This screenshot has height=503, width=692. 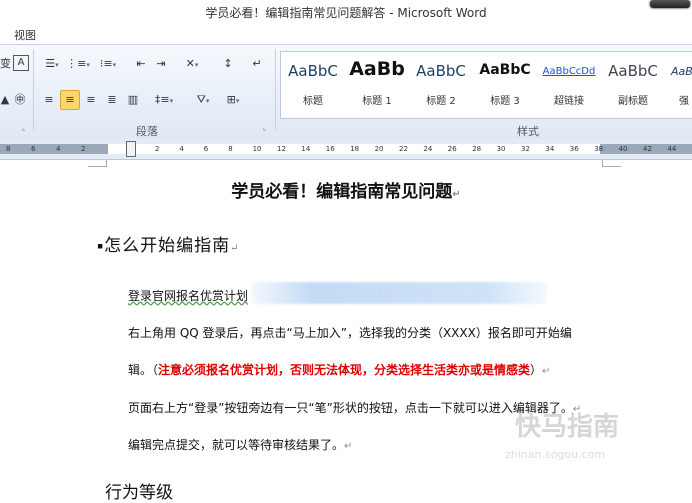 What do you see at coordinates (441, 85) in the screenshot?
I see `style-heading-2: AaBbC 标题 2` at bounding box center [441, 85].